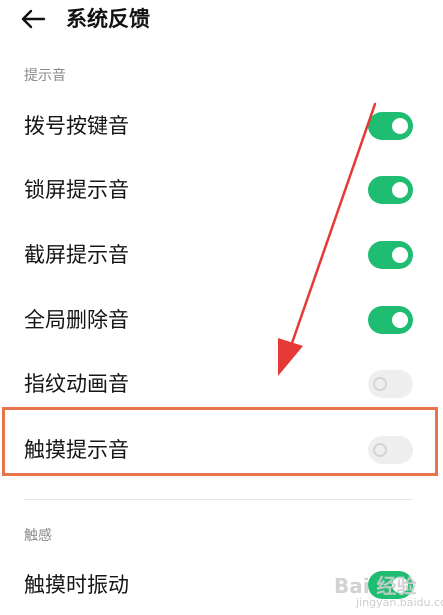  I want to click on setting-row-fingerprint-animation-sound: 指纹动画音, so click(221, 384).